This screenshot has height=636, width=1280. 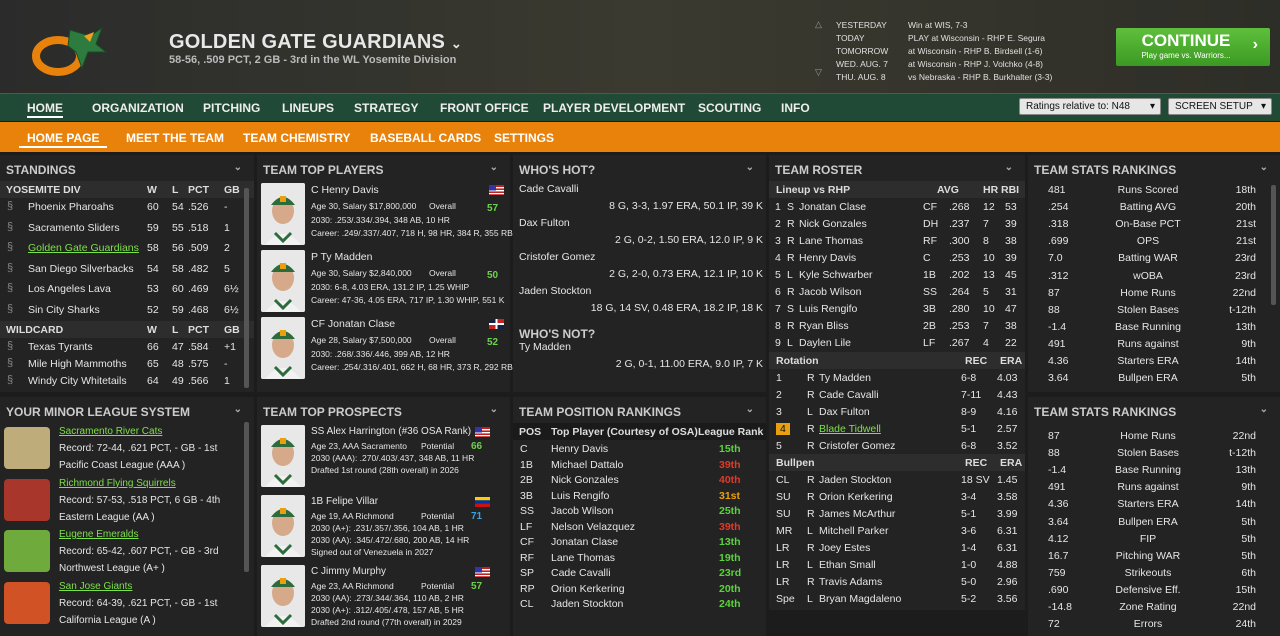 I want to click on stat-row: .254 Batting AVG 20th, so click(x=1154, y=206).